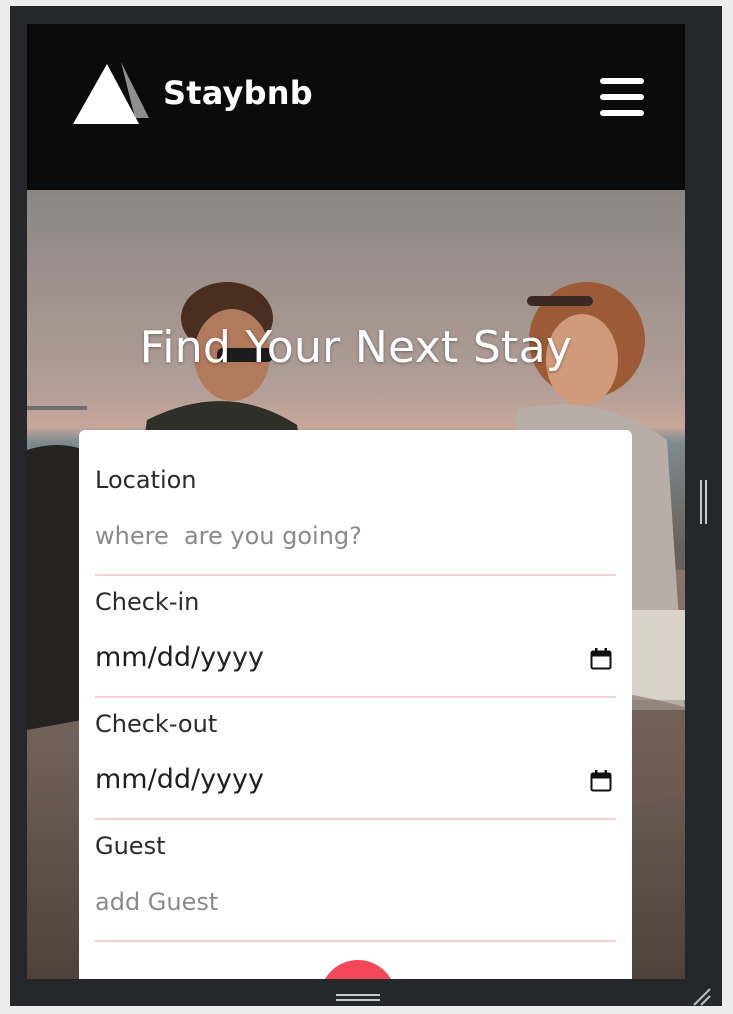 The image size is (733, 1014). Describe the element at coordinates (355, 657) in the screenshot. I see `checkin-date-input: mm/dd/yyyy` at that location.